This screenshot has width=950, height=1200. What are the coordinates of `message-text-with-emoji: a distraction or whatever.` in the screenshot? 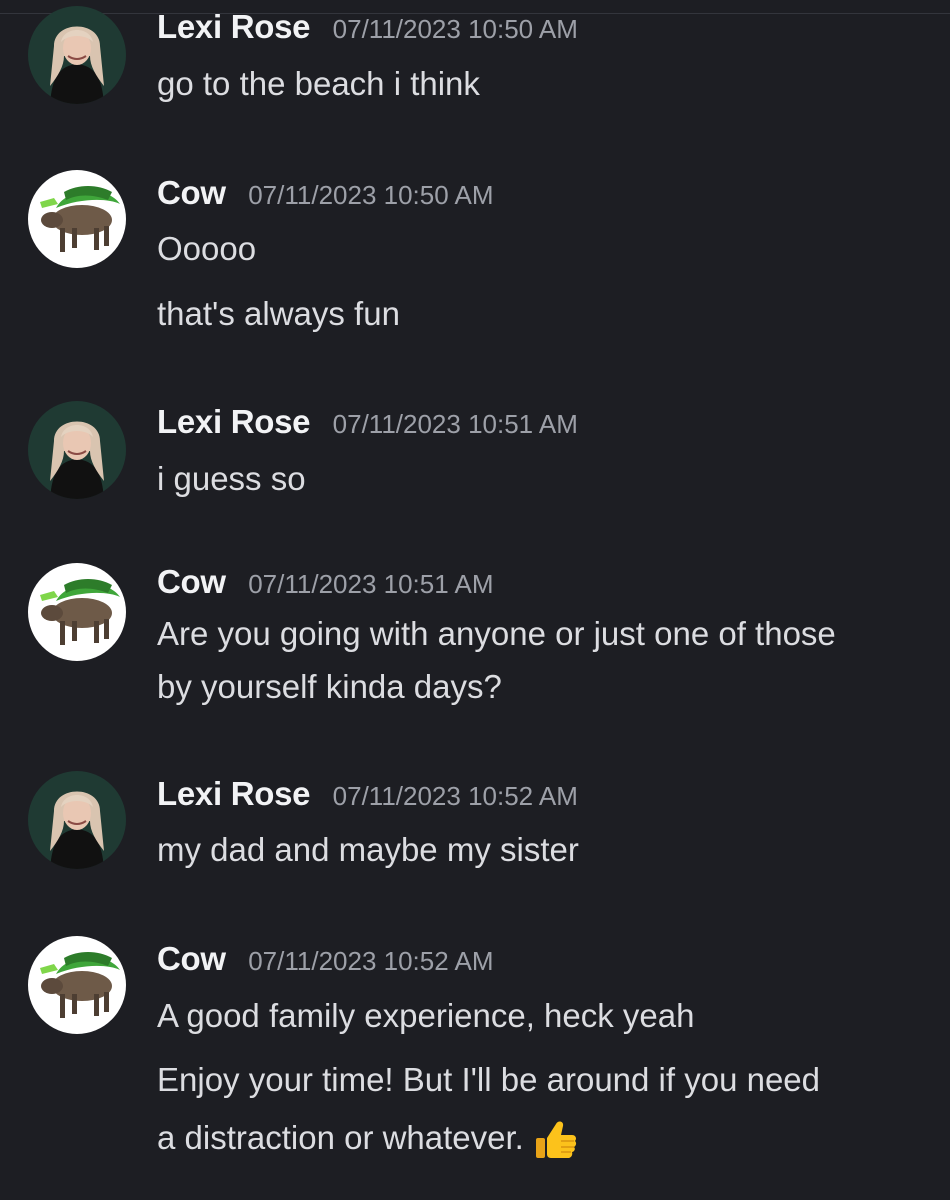 It's located at (547, 1138).